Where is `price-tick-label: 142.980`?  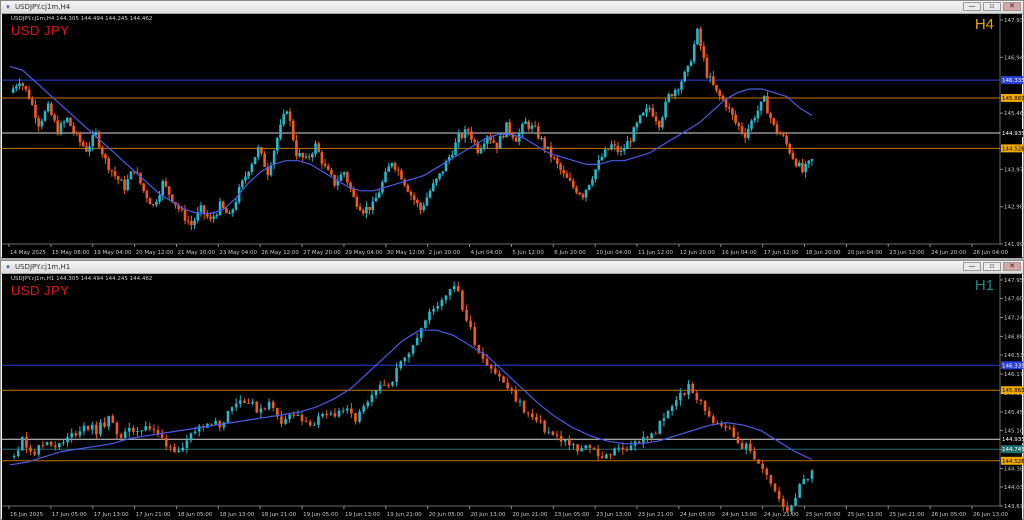
price-tick-label: 142.980 is located at coordinates (1014, 208).